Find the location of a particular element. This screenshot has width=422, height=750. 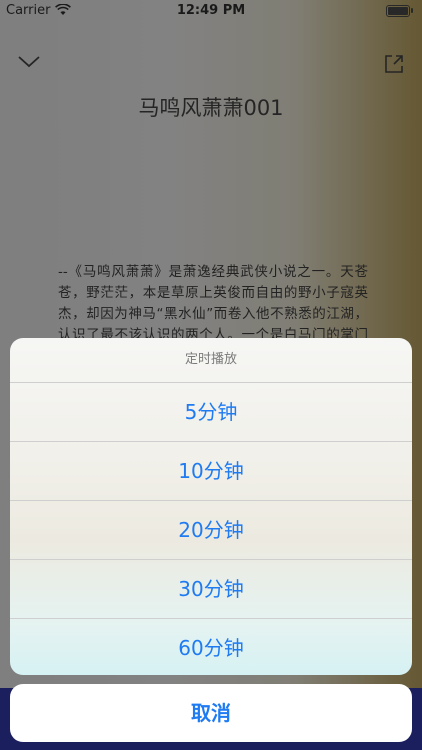

timer-option-30: 30分钟 is located at coordinates (211, 589).